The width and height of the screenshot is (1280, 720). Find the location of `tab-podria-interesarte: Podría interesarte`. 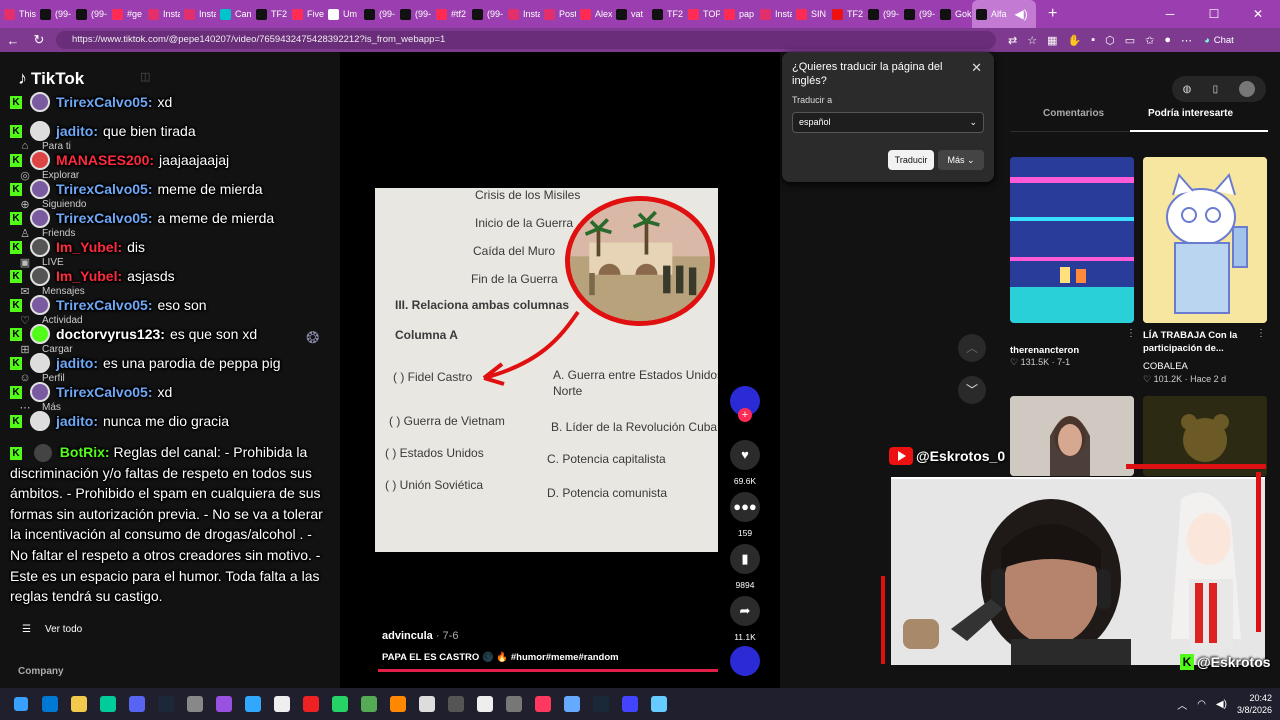

tab-podria-interesarte: Podría interesarte is located at coordinates (1190, 113).